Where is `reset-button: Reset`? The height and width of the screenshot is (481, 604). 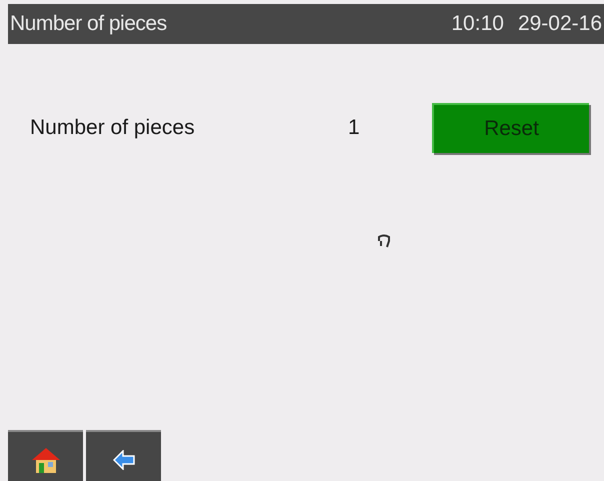 reset-button: Reset is located at coordinates (510, 128).